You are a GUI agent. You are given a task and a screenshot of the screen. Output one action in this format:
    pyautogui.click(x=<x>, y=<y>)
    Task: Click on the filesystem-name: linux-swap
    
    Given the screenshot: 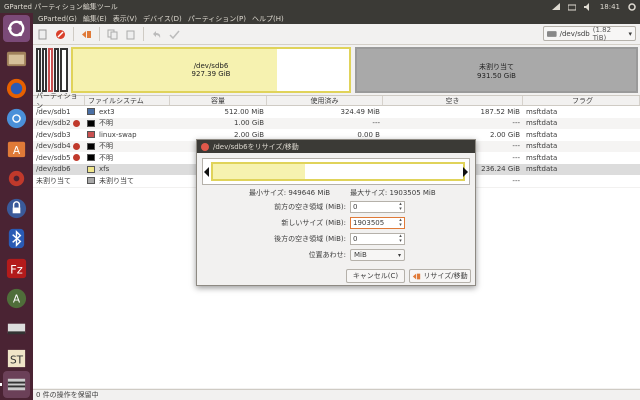 What is the action you would take?
    pyautogui.click(x=118, y=134)
    